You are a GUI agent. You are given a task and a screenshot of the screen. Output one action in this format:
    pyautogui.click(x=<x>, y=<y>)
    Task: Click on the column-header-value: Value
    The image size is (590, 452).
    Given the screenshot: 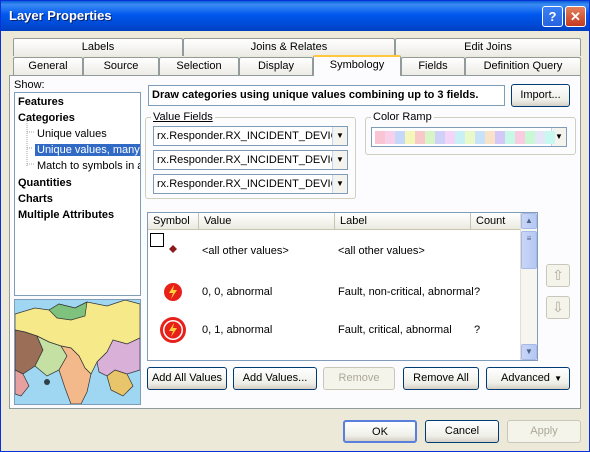 What is the action you would take?
    pyautogui.click(x=267, y=221)
    